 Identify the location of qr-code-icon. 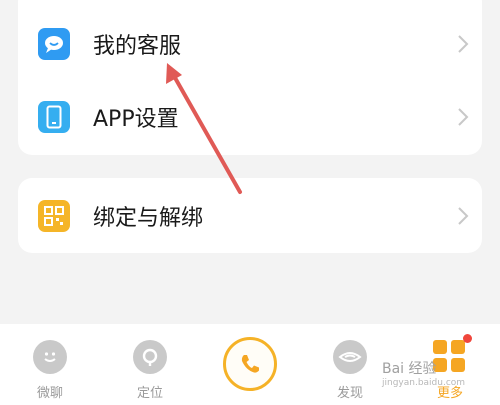
(54, 216).